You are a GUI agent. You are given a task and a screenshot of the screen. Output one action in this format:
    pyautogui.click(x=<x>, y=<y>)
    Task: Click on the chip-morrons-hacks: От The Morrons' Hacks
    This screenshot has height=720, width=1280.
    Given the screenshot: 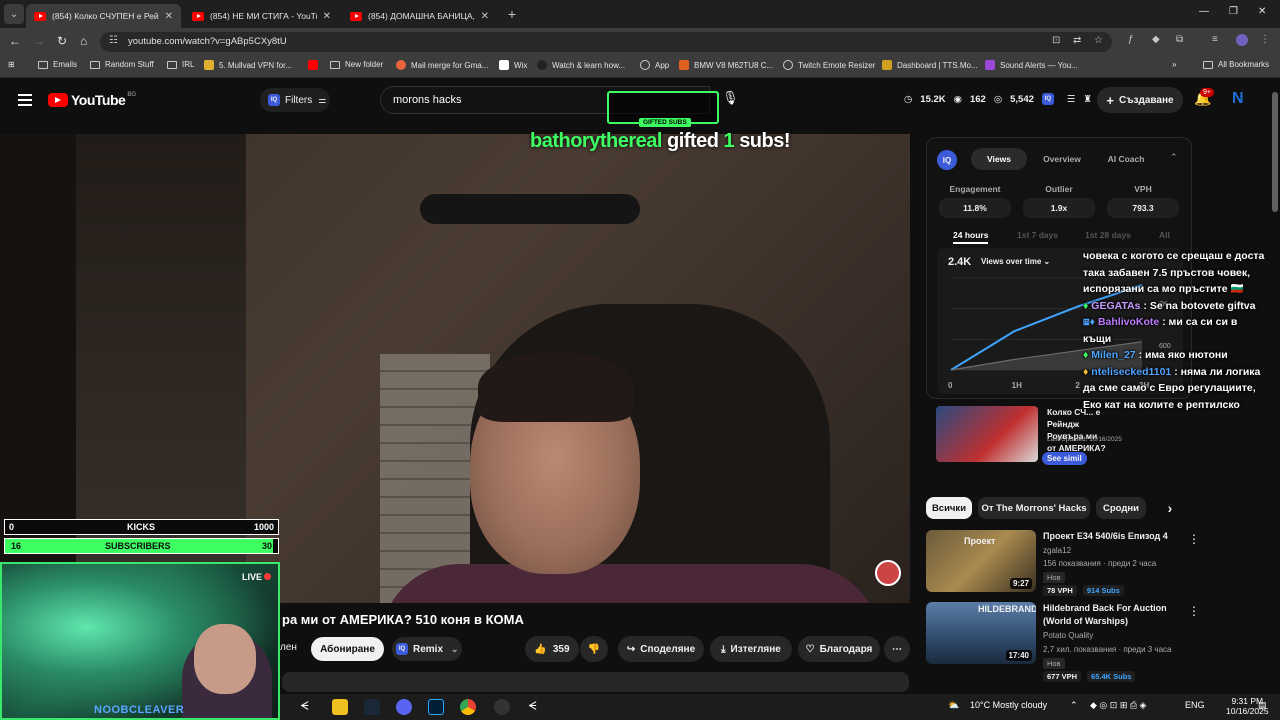 What is the action you would take?
    pyautogui.click(x=1034, y=508)
    